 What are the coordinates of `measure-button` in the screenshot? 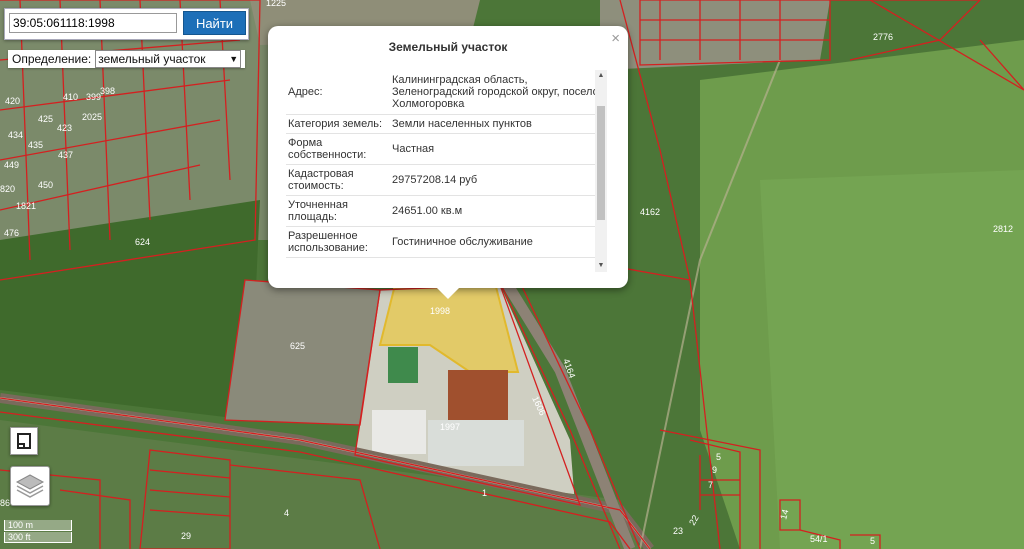 It's located at (24, 441).